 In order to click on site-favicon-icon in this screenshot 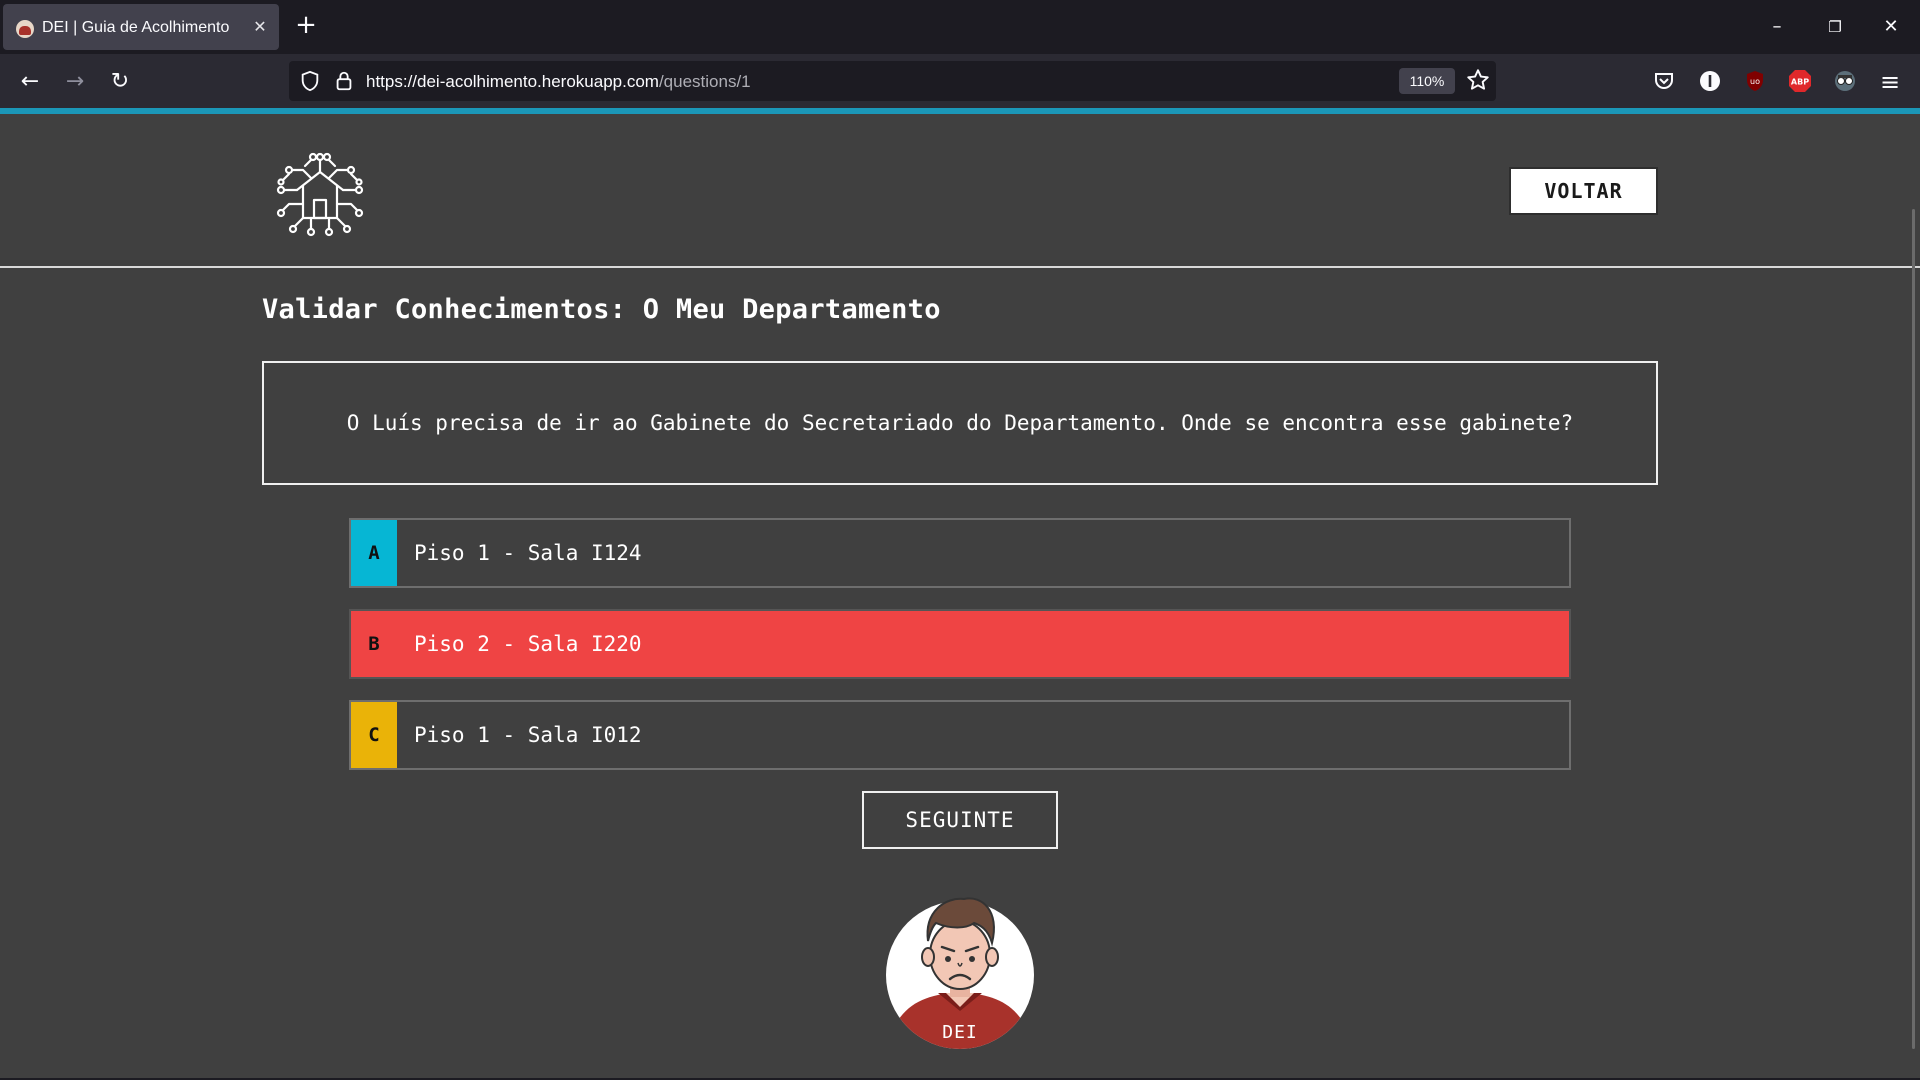, I will do `click(25, 29)`.